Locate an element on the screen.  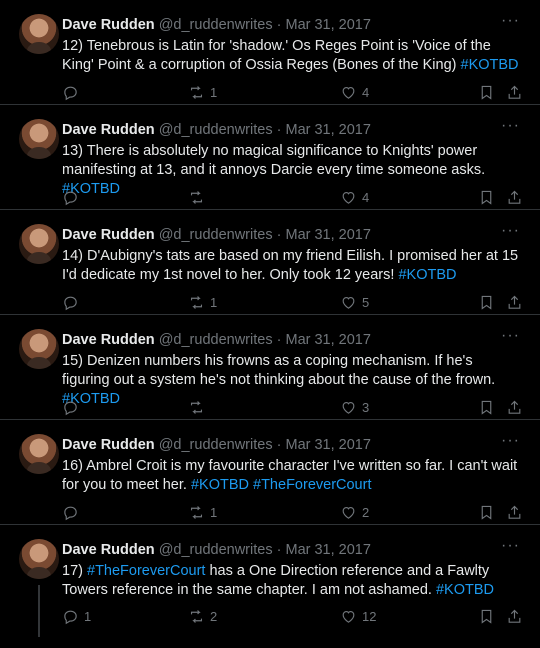
like-button: 3 is located at coordinates (354, 407).